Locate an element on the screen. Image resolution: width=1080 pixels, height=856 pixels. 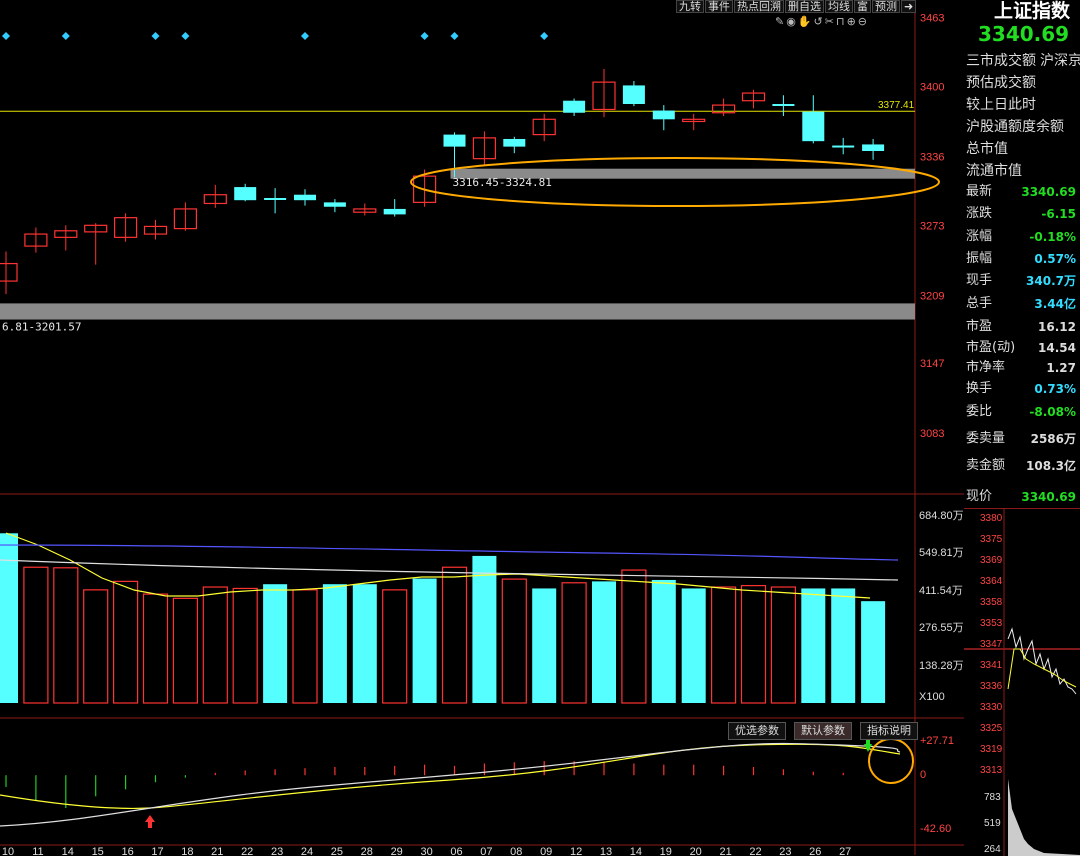
quote-stat-row: 振幅 0.57% is located at coordinates (1022, 259).